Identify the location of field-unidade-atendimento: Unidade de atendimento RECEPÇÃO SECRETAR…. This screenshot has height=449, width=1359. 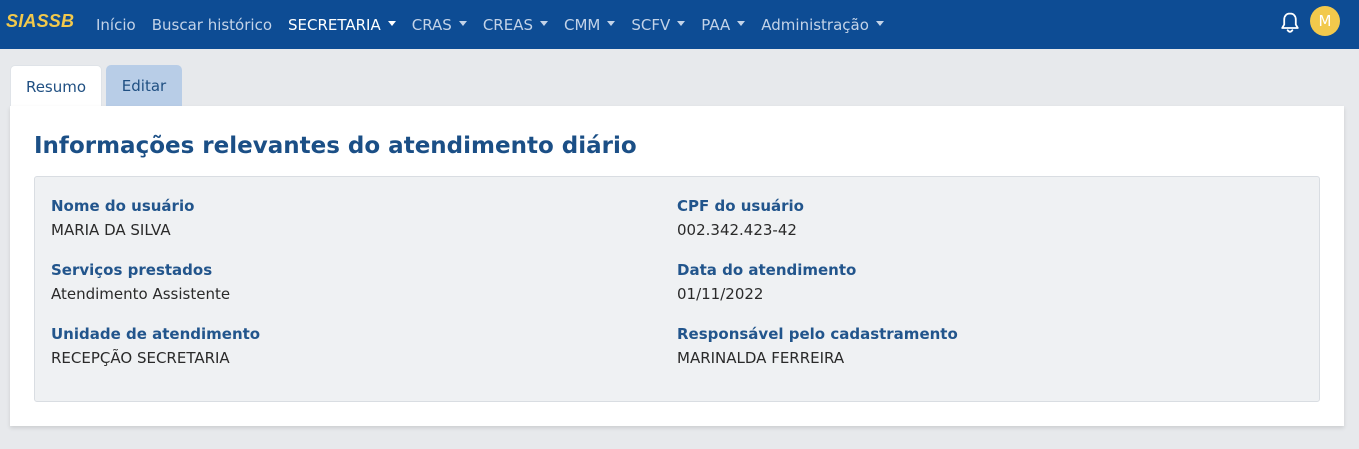
(155, 346).